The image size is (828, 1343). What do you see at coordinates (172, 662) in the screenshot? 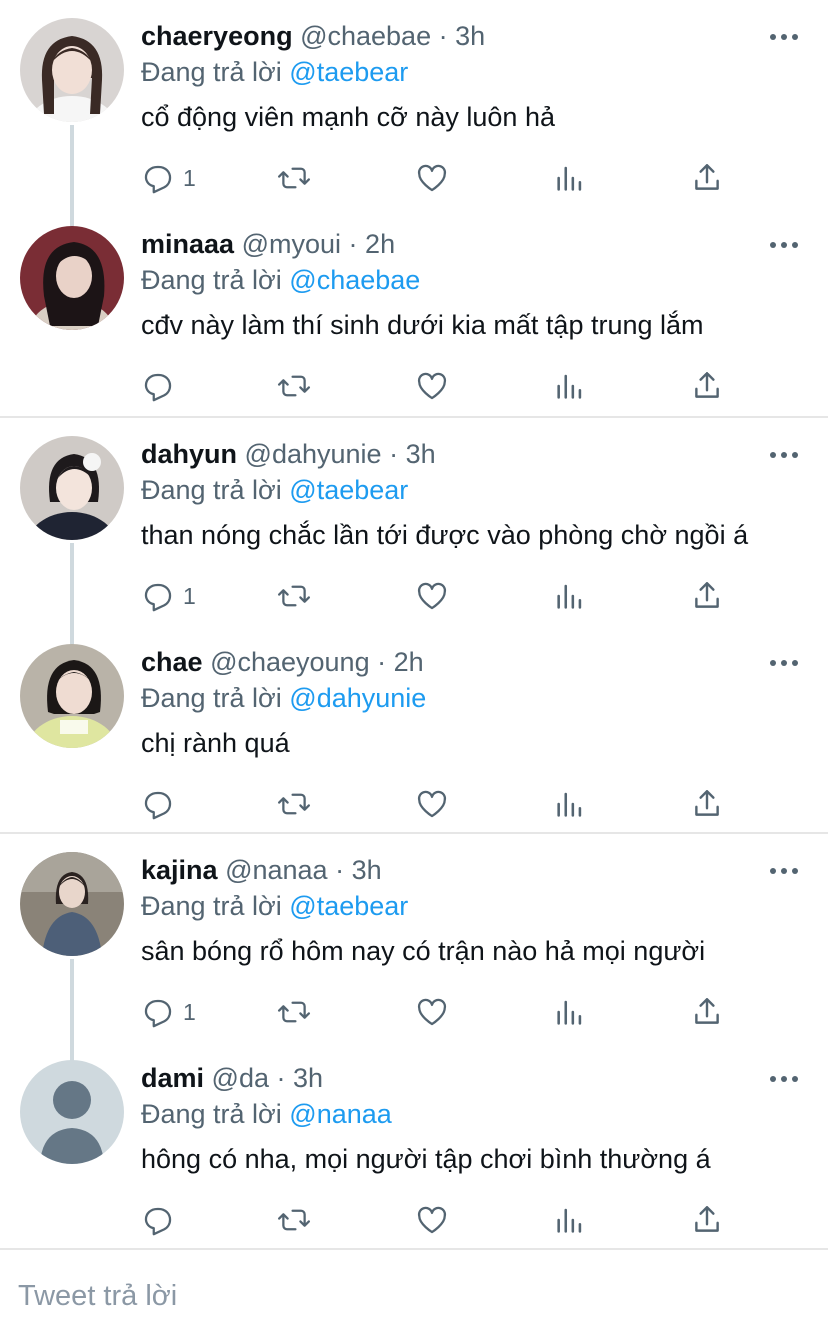
I see `display-name: chae` at bounding box center [172, 662].